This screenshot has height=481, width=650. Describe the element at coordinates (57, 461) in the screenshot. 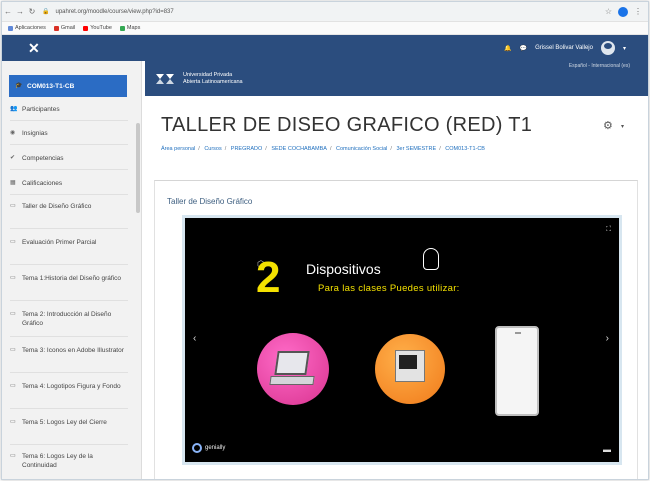

I see `sidebar-item-label: Tema 6: Logos Ley de la Continuidad` at that location.